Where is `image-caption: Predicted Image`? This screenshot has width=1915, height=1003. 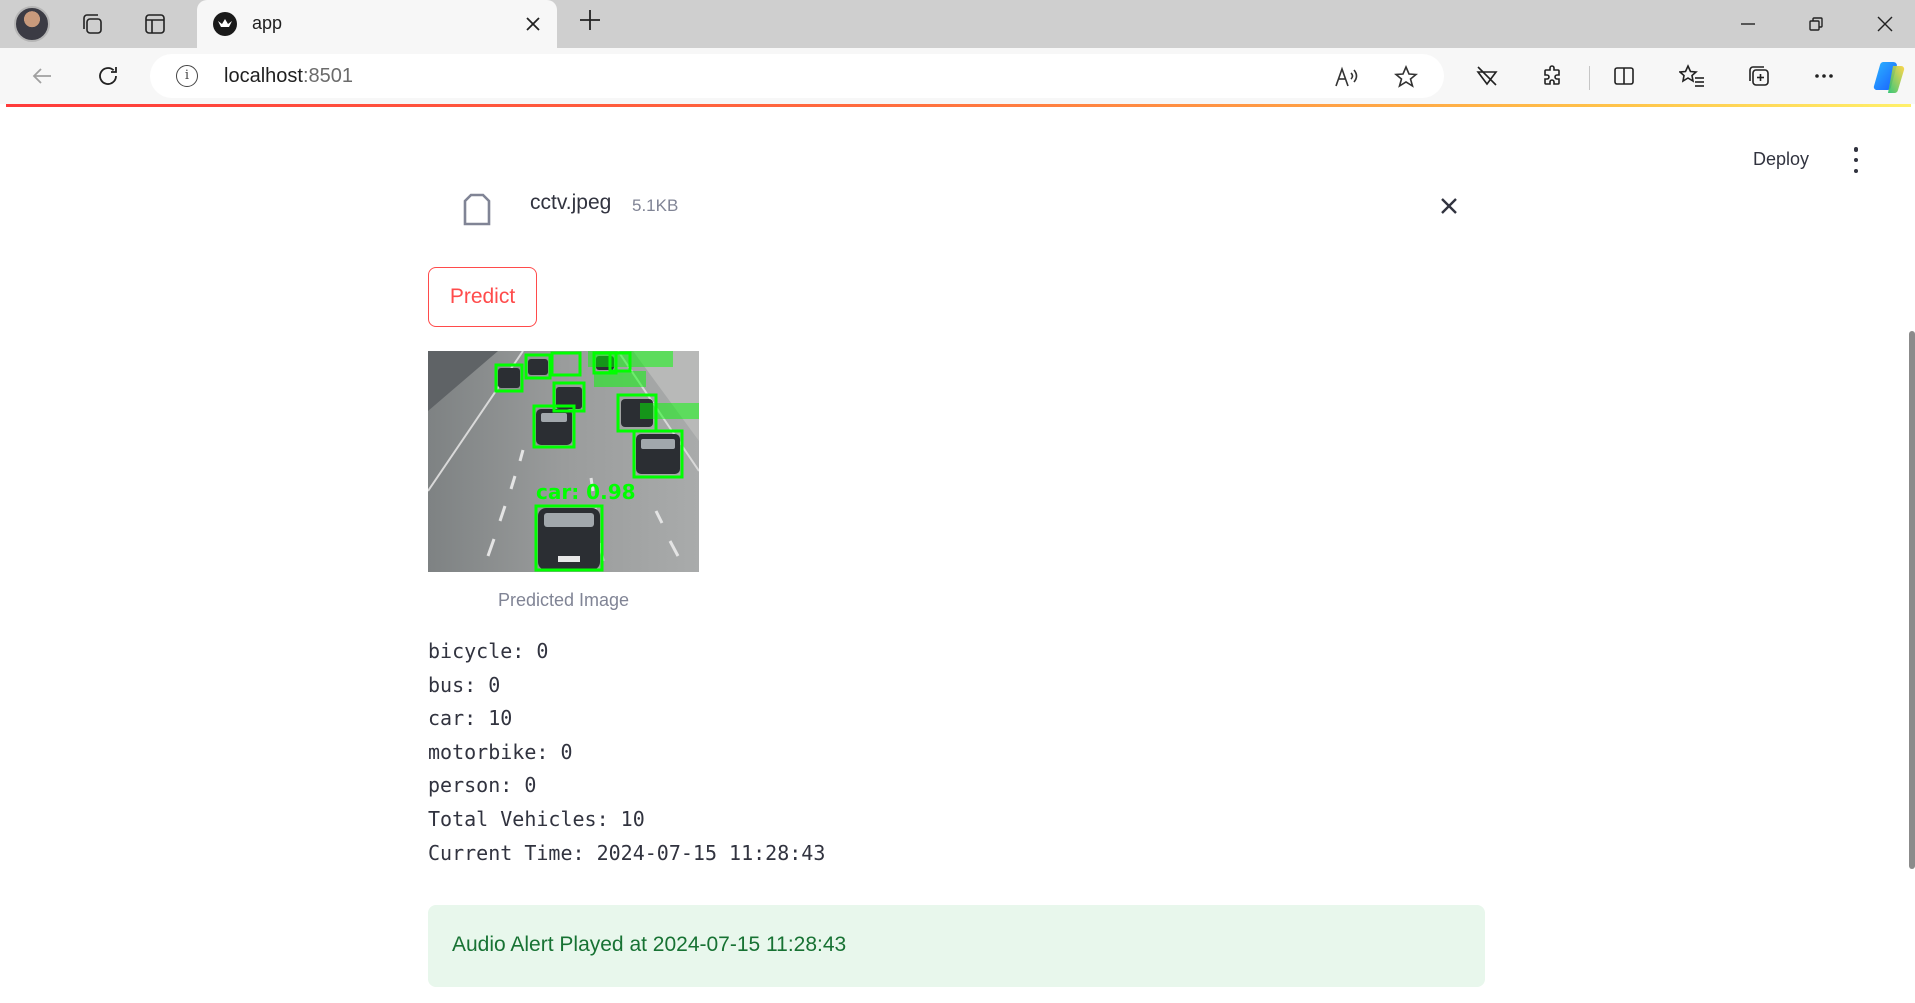
image-caption: Predicted Image is located at coordinates (563, 600).